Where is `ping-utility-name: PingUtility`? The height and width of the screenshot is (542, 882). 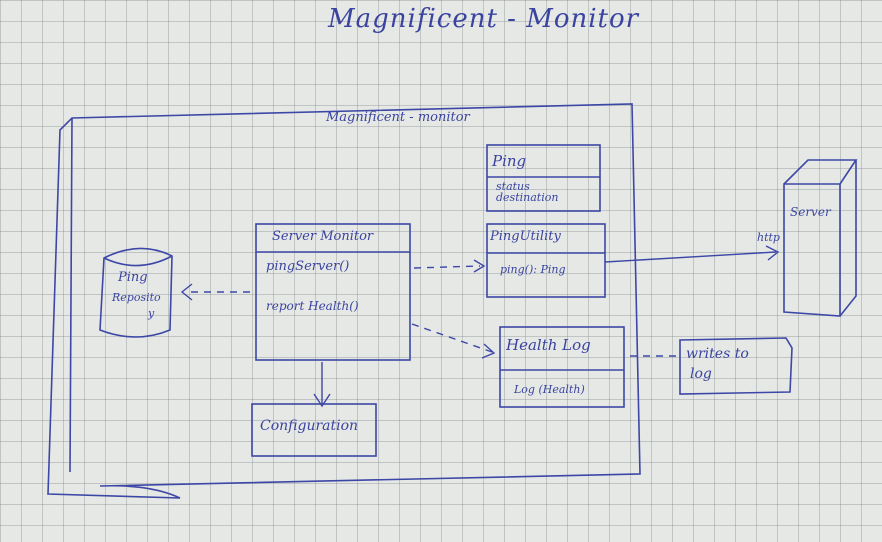 ping-utility-name: PingUtility is located at coordinates (525, 236).